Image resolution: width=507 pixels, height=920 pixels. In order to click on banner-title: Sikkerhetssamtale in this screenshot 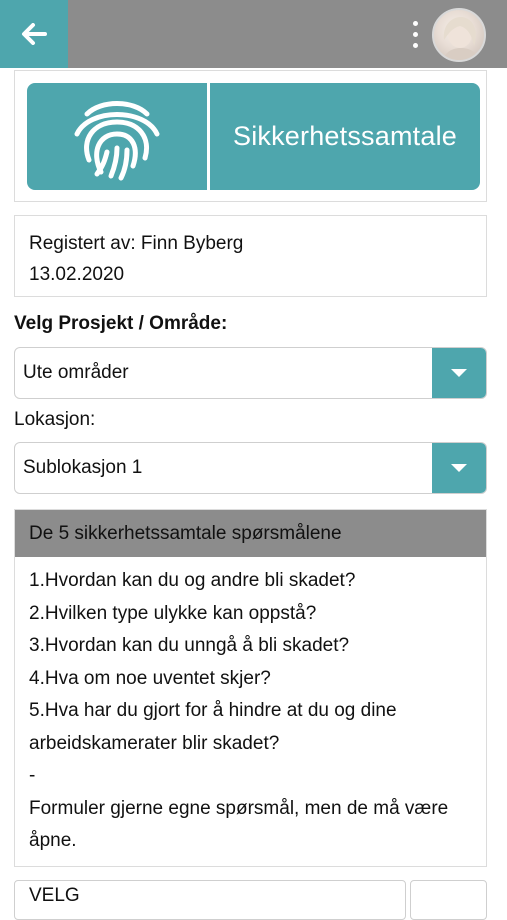, I will do `click(345, 136)`.